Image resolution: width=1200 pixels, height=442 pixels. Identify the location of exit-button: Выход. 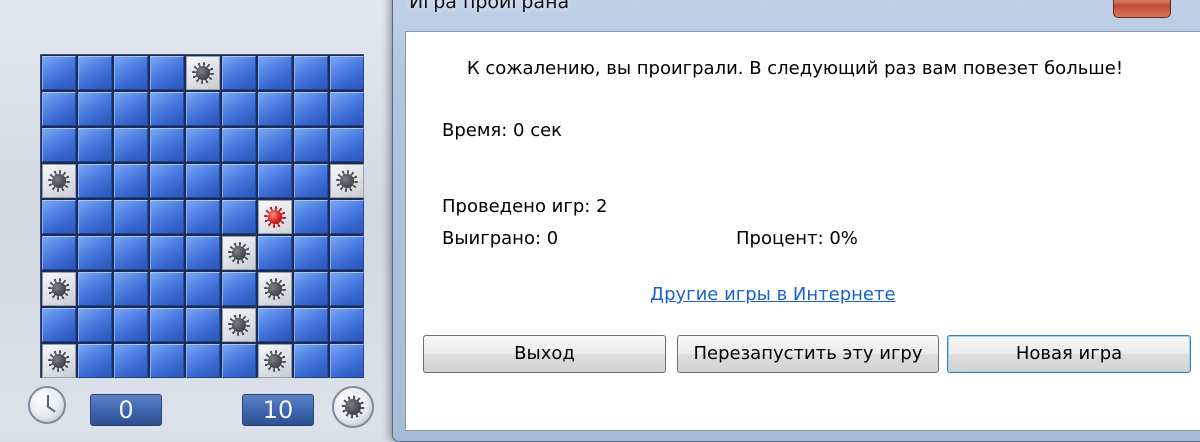
(544, 354).